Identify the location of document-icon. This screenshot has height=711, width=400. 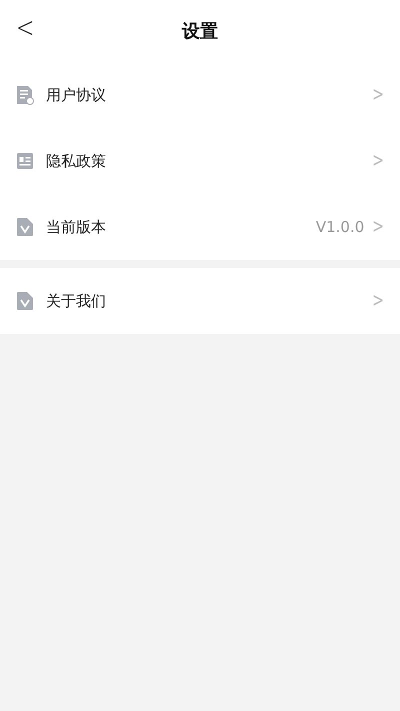
(25, 95).